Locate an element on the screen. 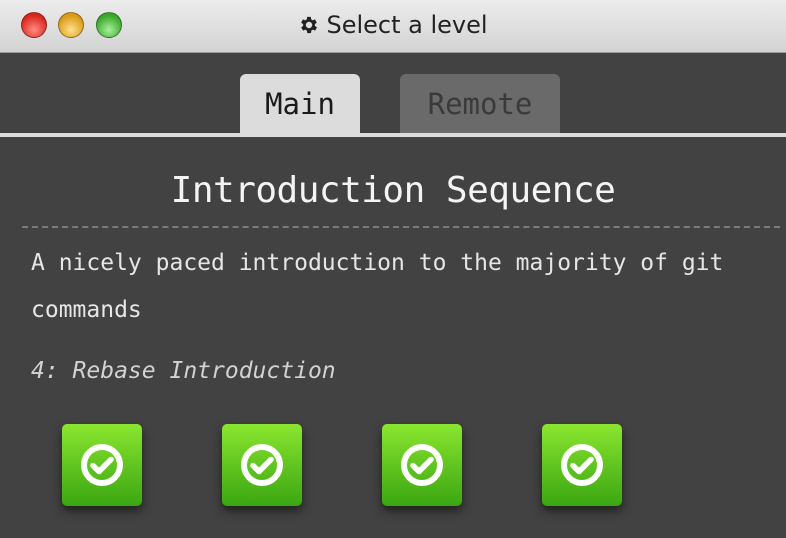 Image resolution: width=786 pixels, height=538 pixels. sequence-title: Introduction Sequence is located at coordinates (393, 190).